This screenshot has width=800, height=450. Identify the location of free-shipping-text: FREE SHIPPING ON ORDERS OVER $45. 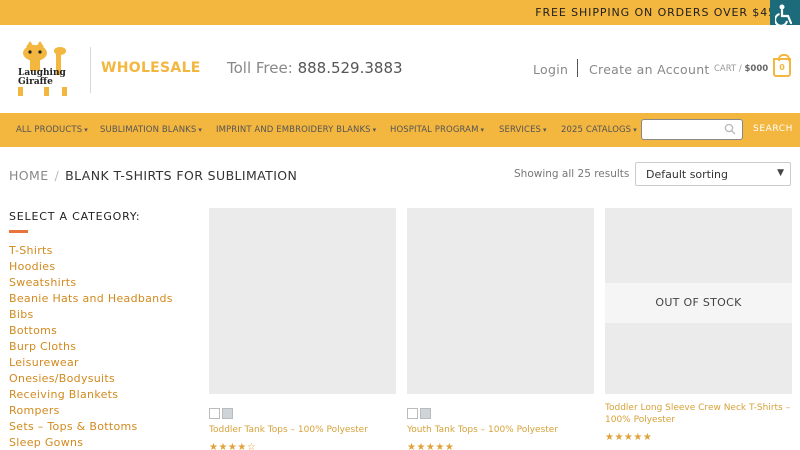
(655, 12).